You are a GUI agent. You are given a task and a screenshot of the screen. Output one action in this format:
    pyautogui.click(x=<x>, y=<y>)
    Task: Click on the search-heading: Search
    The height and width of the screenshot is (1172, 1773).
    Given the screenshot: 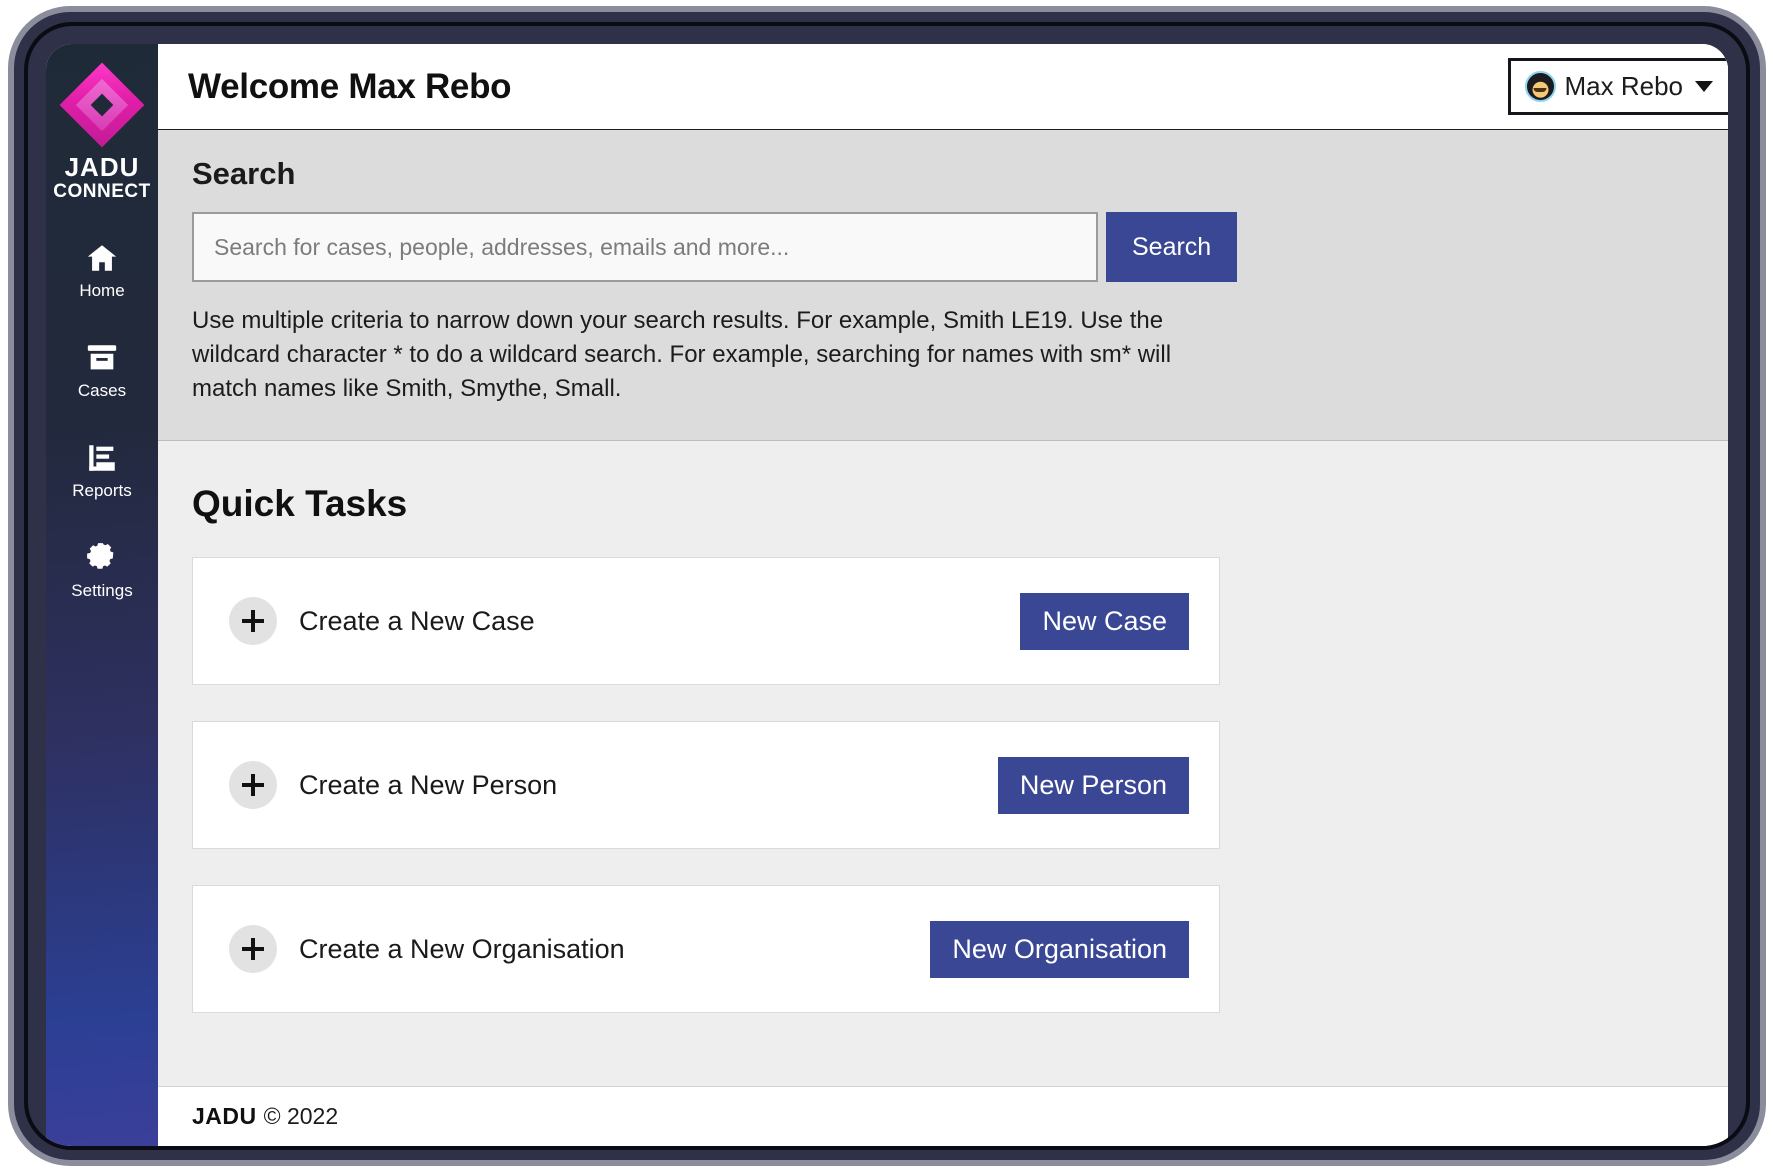 What is the action you would take?
    pyautogui.click(x=244, y=173)
    